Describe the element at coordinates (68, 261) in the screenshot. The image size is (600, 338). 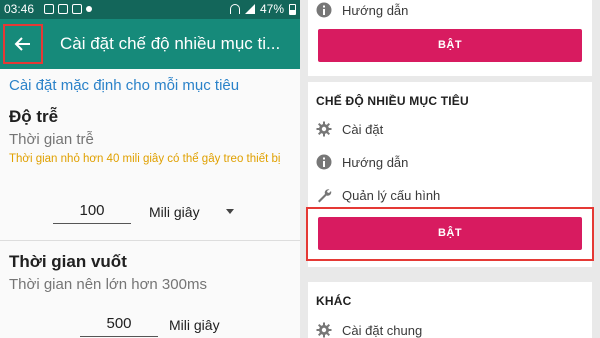
I see `swipe-title: Thời gian vuốt` at that location.